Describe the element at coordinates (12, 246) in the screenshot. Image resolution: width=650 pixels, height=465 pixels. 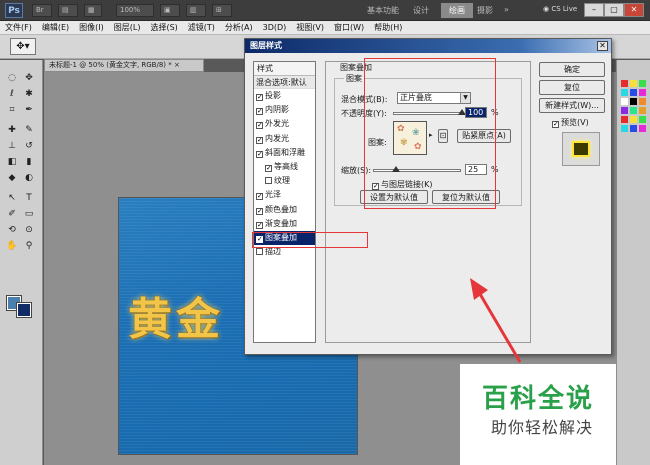
I see `hand-icon: ✋` at that location.